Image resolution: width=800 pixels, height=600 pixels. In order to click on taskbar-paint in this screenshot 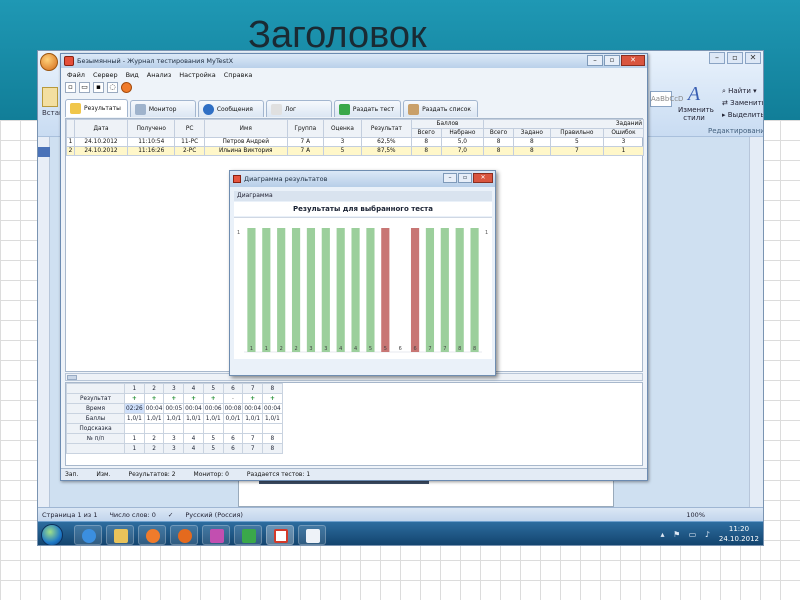, I will do `click(216, 535)`.